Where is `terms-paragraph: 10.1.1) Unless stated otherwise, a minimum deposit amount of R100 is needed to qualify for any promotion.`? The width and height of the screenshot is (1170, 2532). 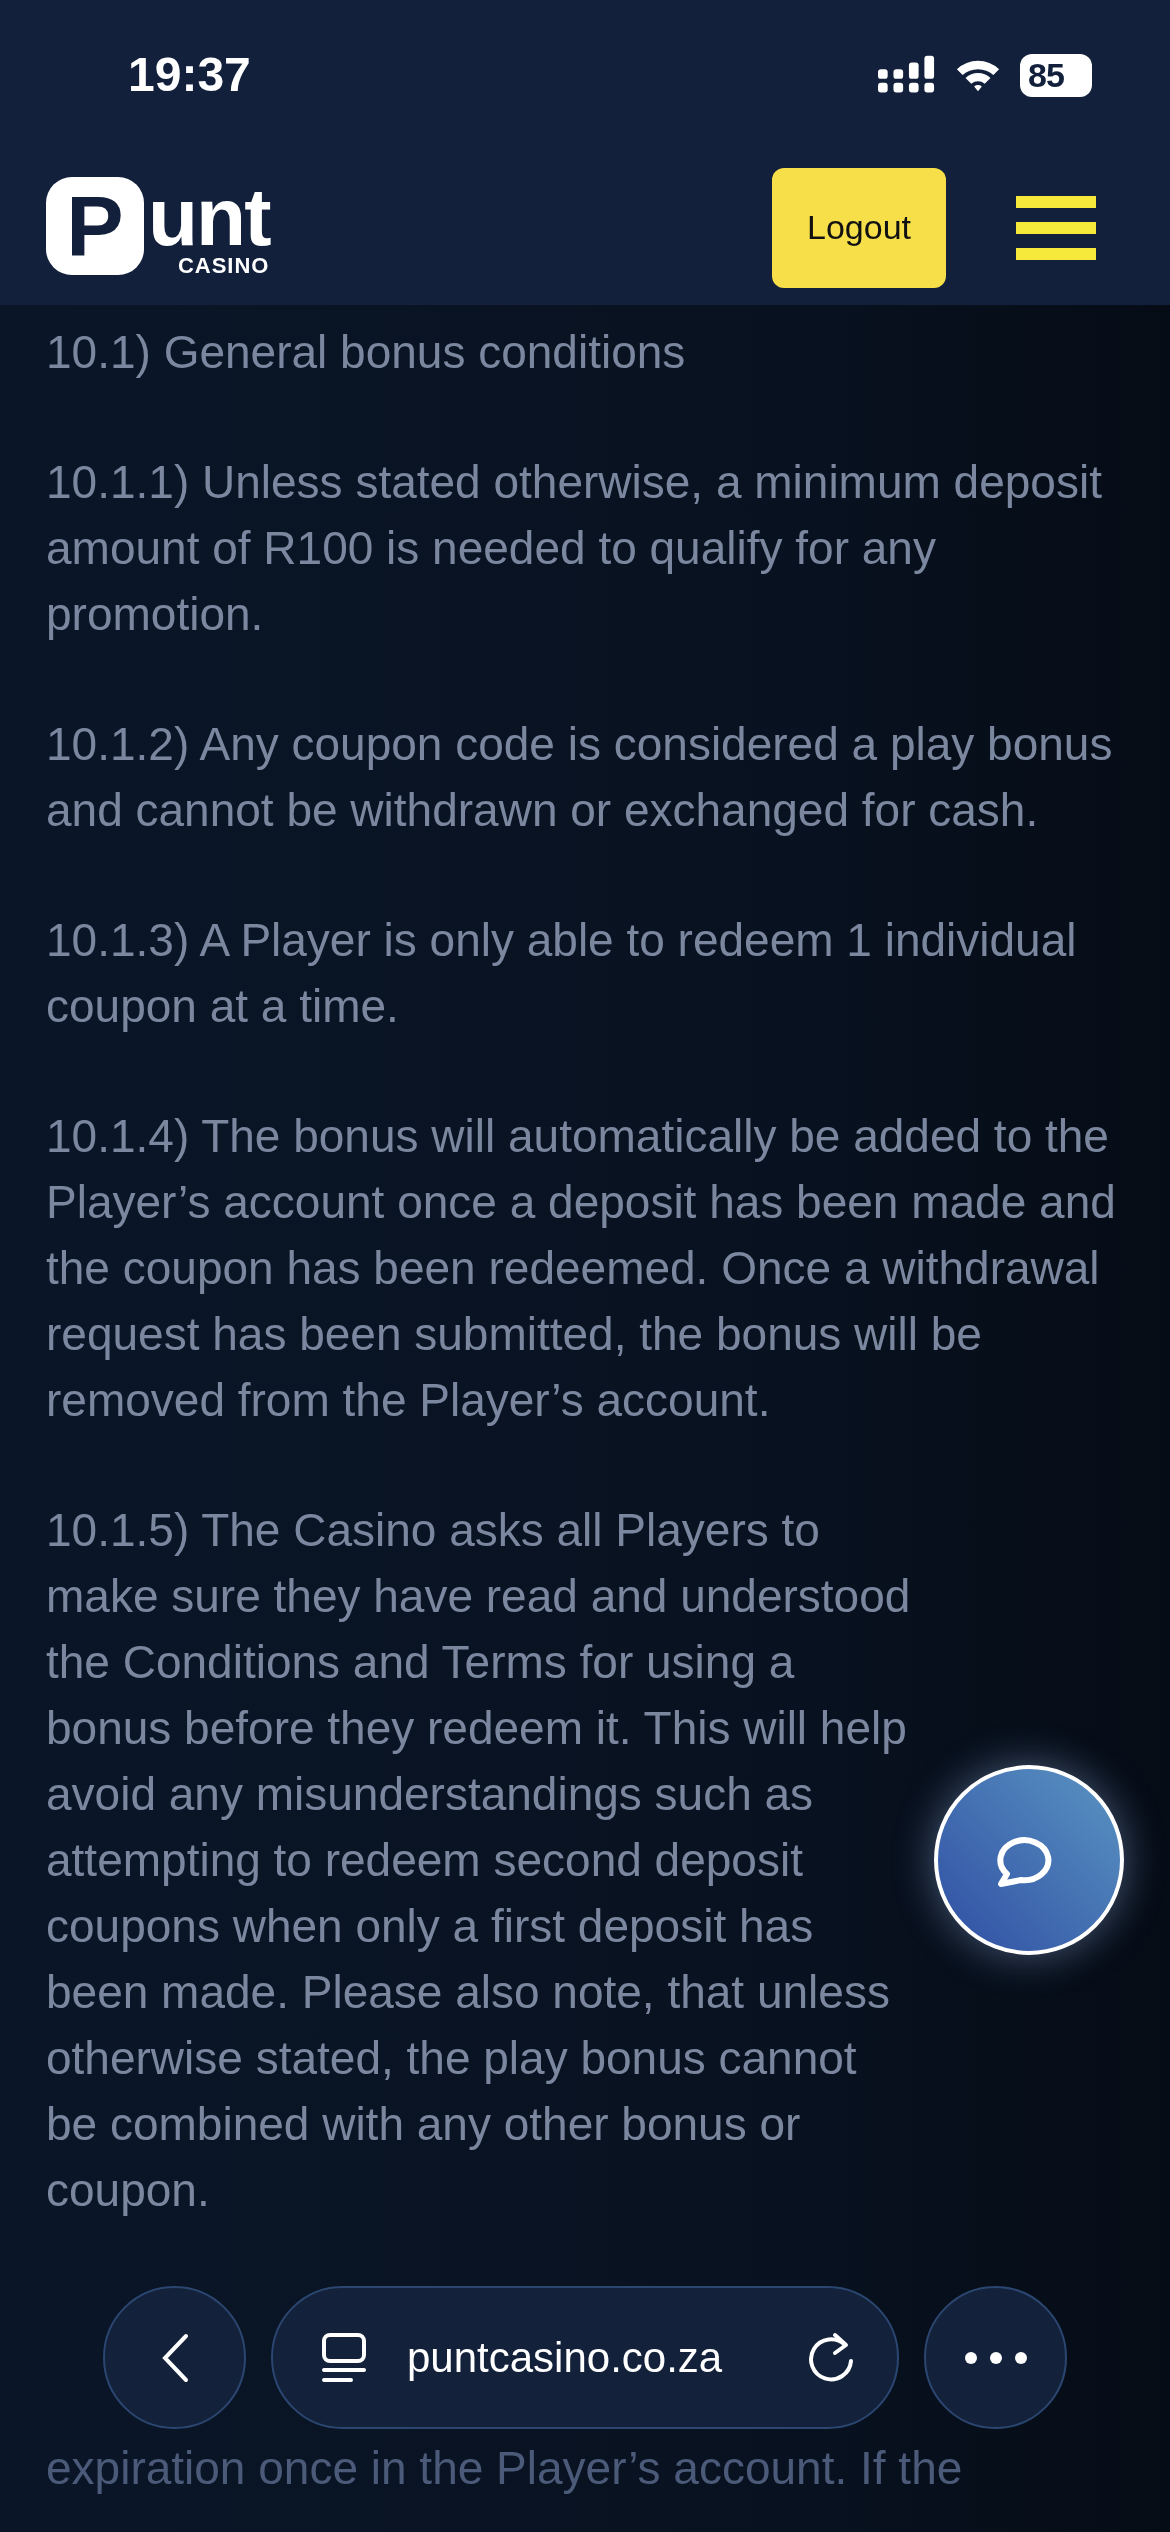 terms-paragraph: 10.1.1) Unless stated otherwise, a minimum deposit amount of R100 is needed to qualify for any promotion. is located at coordinates (574, 548).